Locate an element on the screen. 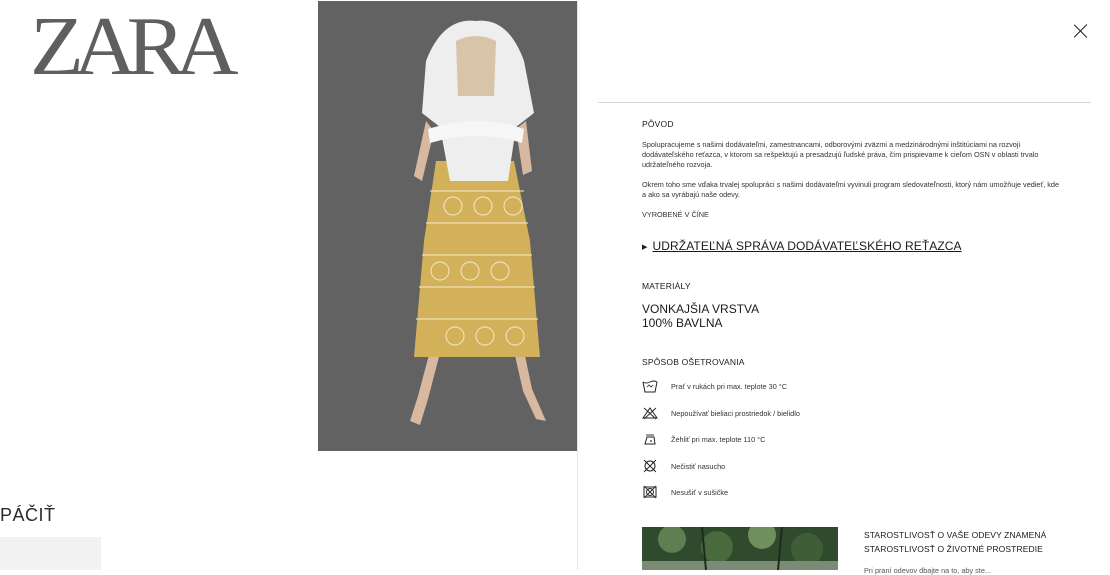  care-item: Nečistiť nasucho is located at coordinates (683, 466).